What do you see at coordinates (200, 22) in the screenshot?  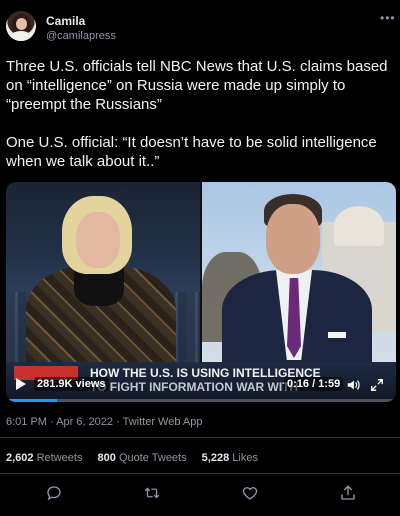 I see `tweet-header: Camila @camilapress •••` at bounding box center [200, 22].